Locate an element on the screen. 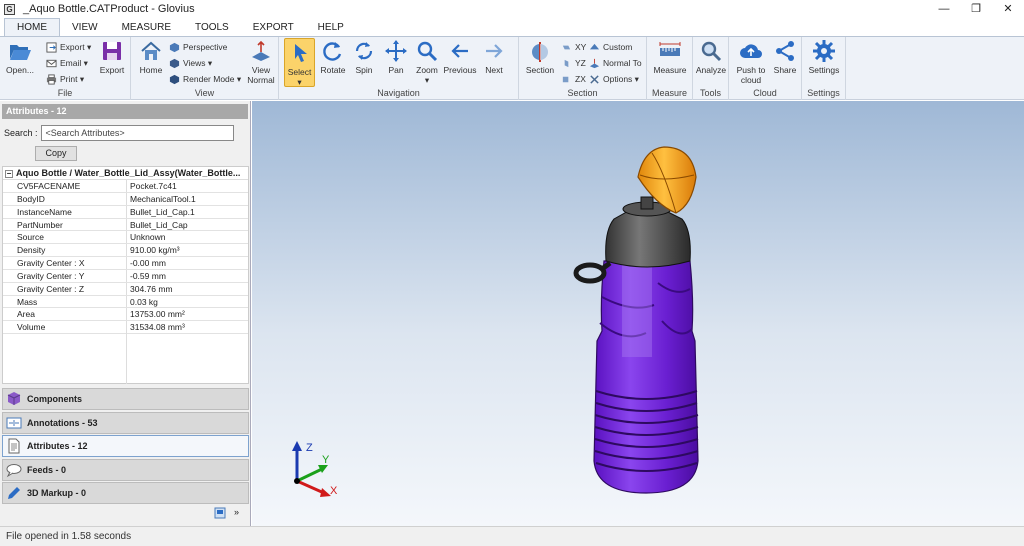  tab-help: HELP is located at coordinates (331, 27).